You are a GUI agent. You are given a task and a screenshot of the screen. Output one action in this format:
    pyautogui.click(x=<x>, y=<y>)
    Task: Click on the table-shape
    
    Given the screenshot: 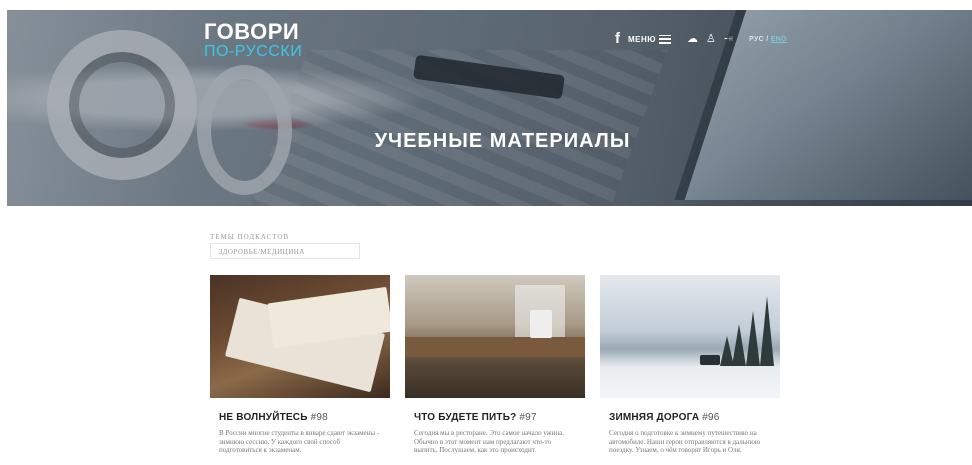 What is the action you would take?
    pyautogui.click(x=495, y=347)
    